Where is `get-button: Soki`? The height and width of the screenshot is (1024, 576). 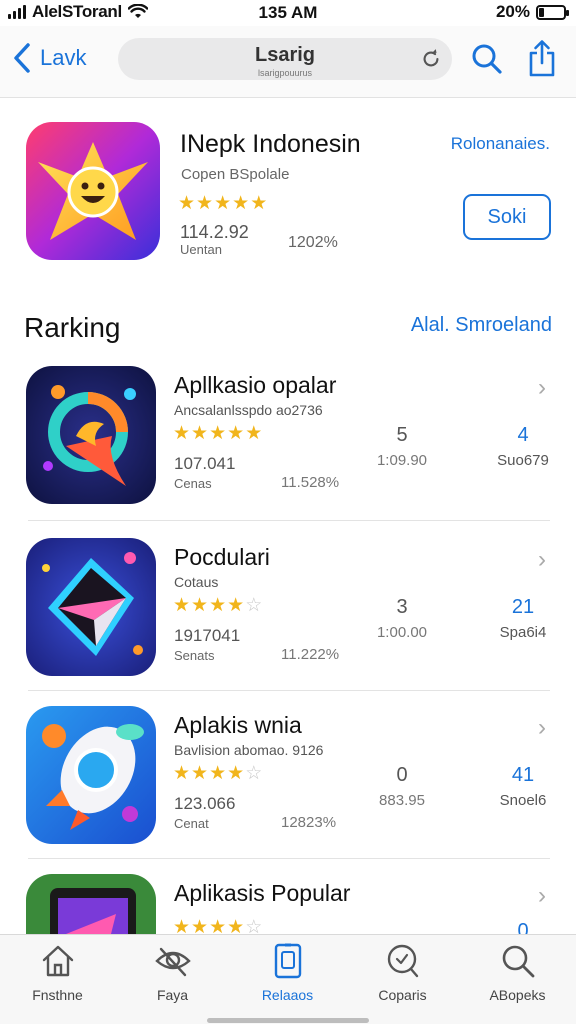
get-button: Soki is located at coordinates (507, 217).